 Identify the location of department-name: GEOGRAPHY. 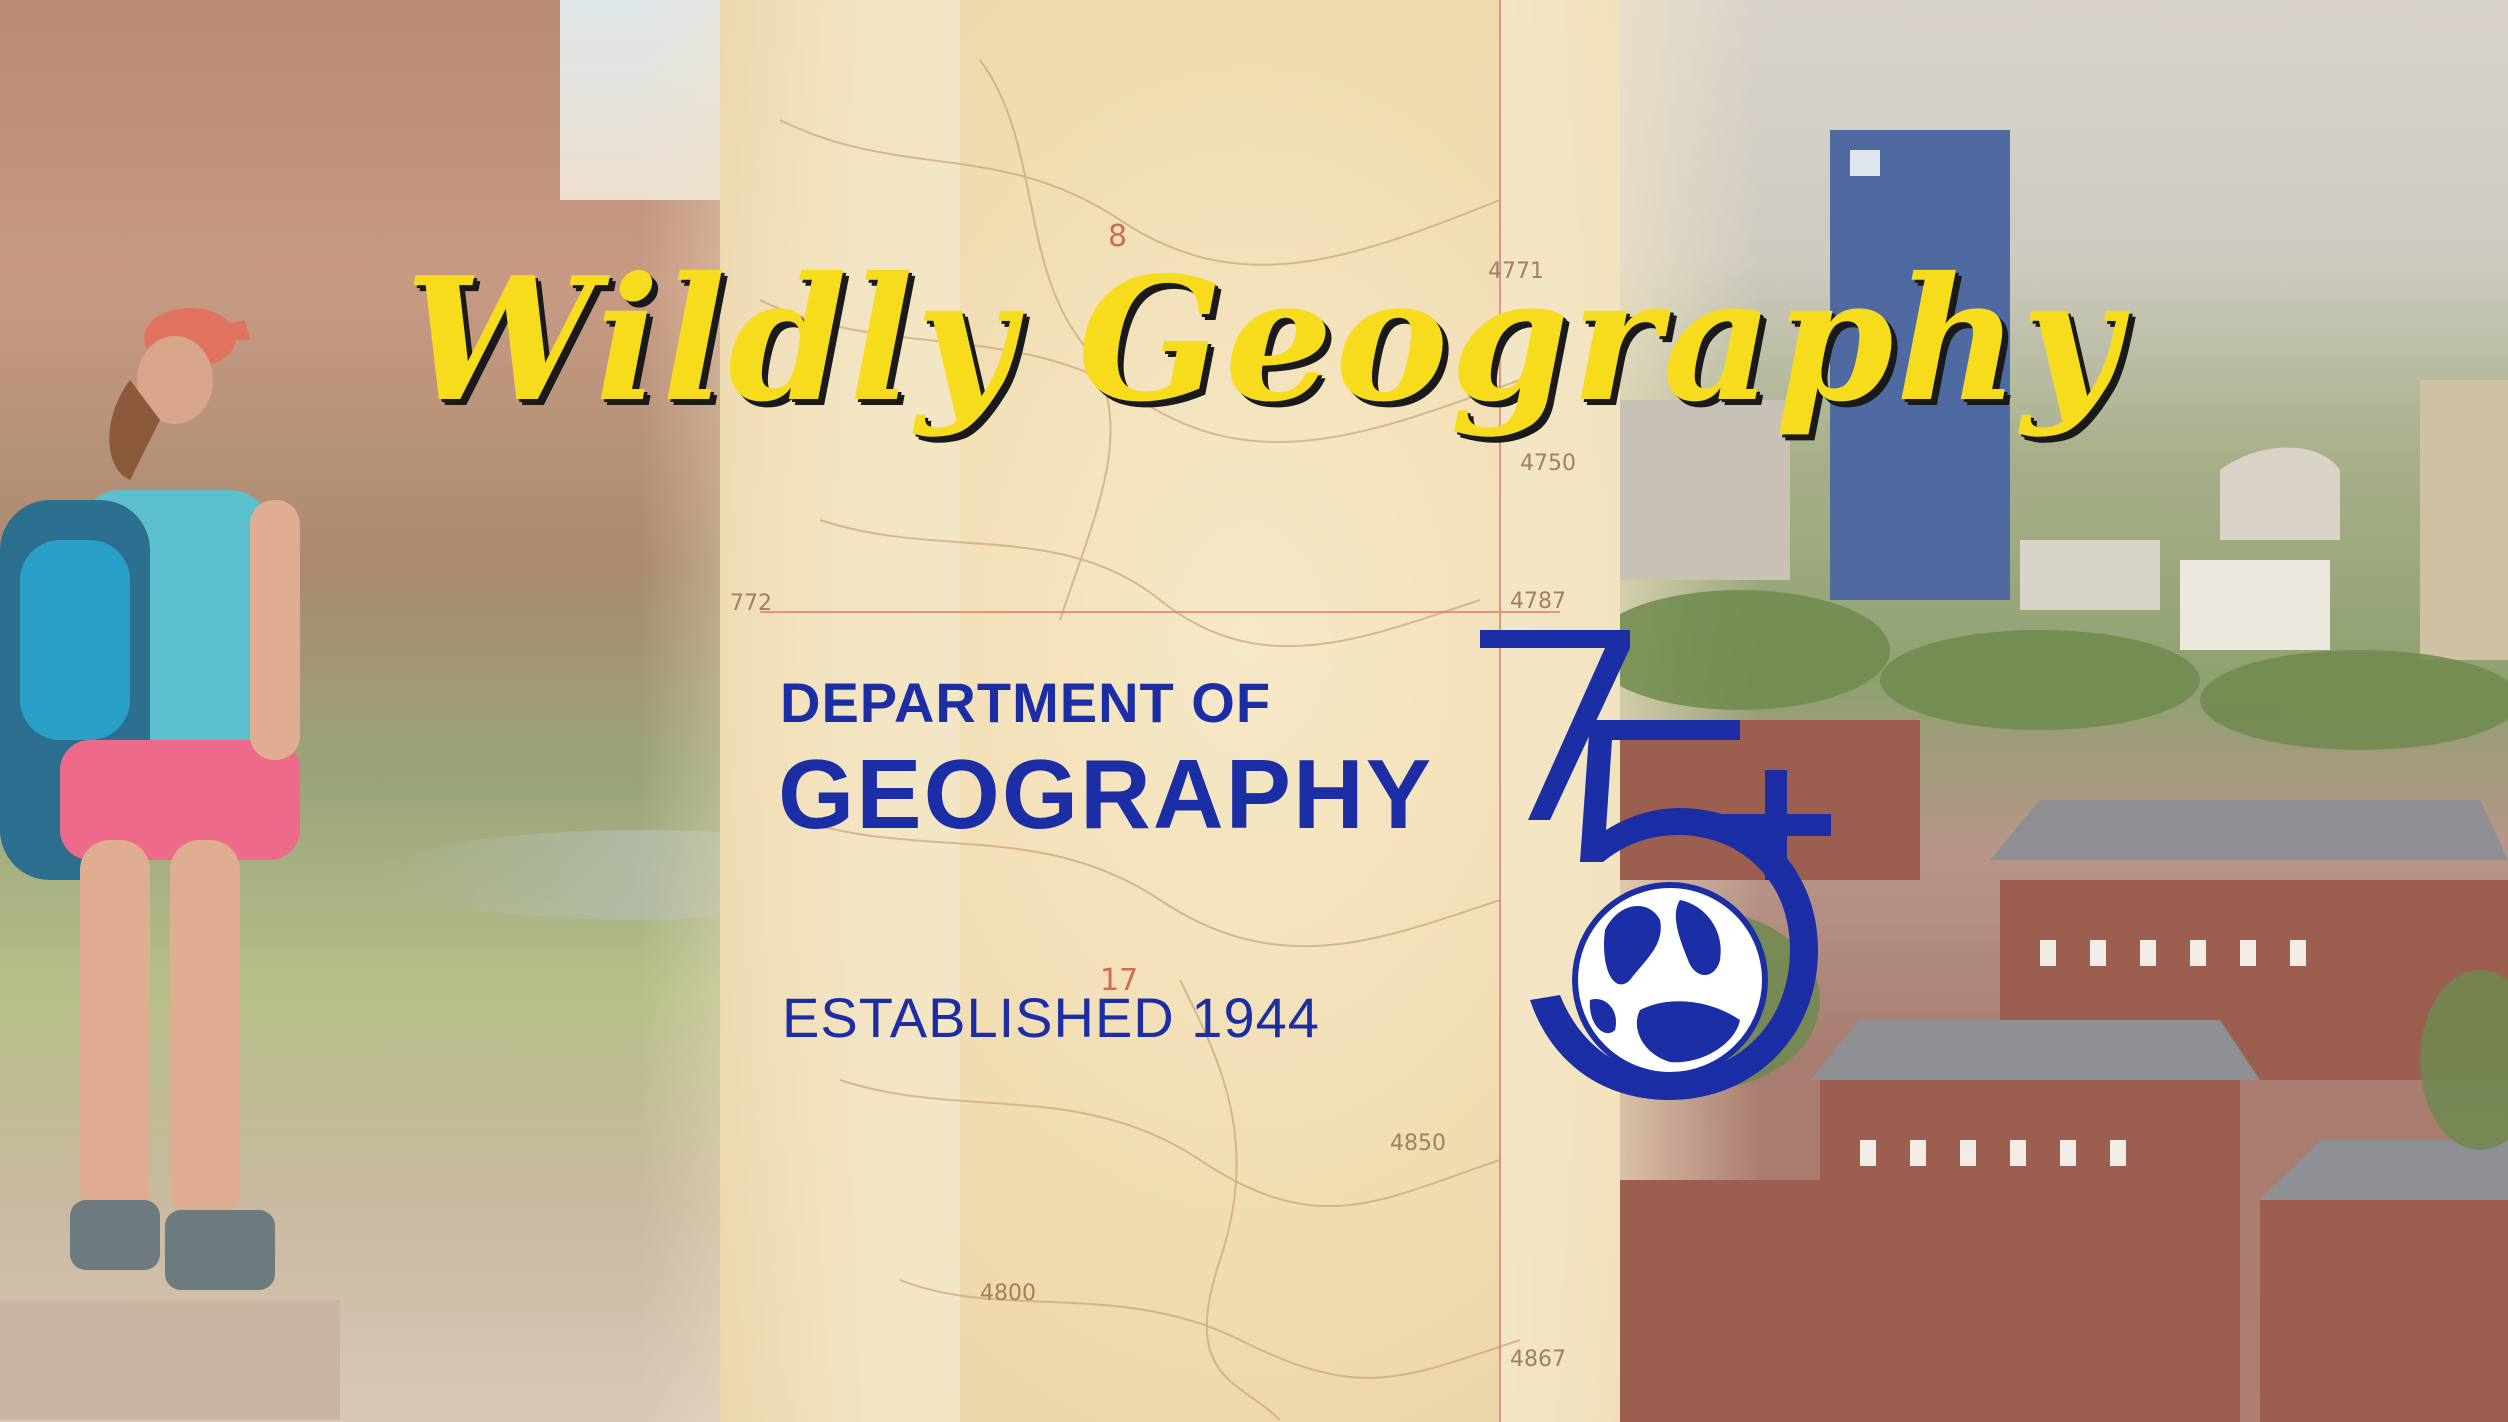
(1106, 794).